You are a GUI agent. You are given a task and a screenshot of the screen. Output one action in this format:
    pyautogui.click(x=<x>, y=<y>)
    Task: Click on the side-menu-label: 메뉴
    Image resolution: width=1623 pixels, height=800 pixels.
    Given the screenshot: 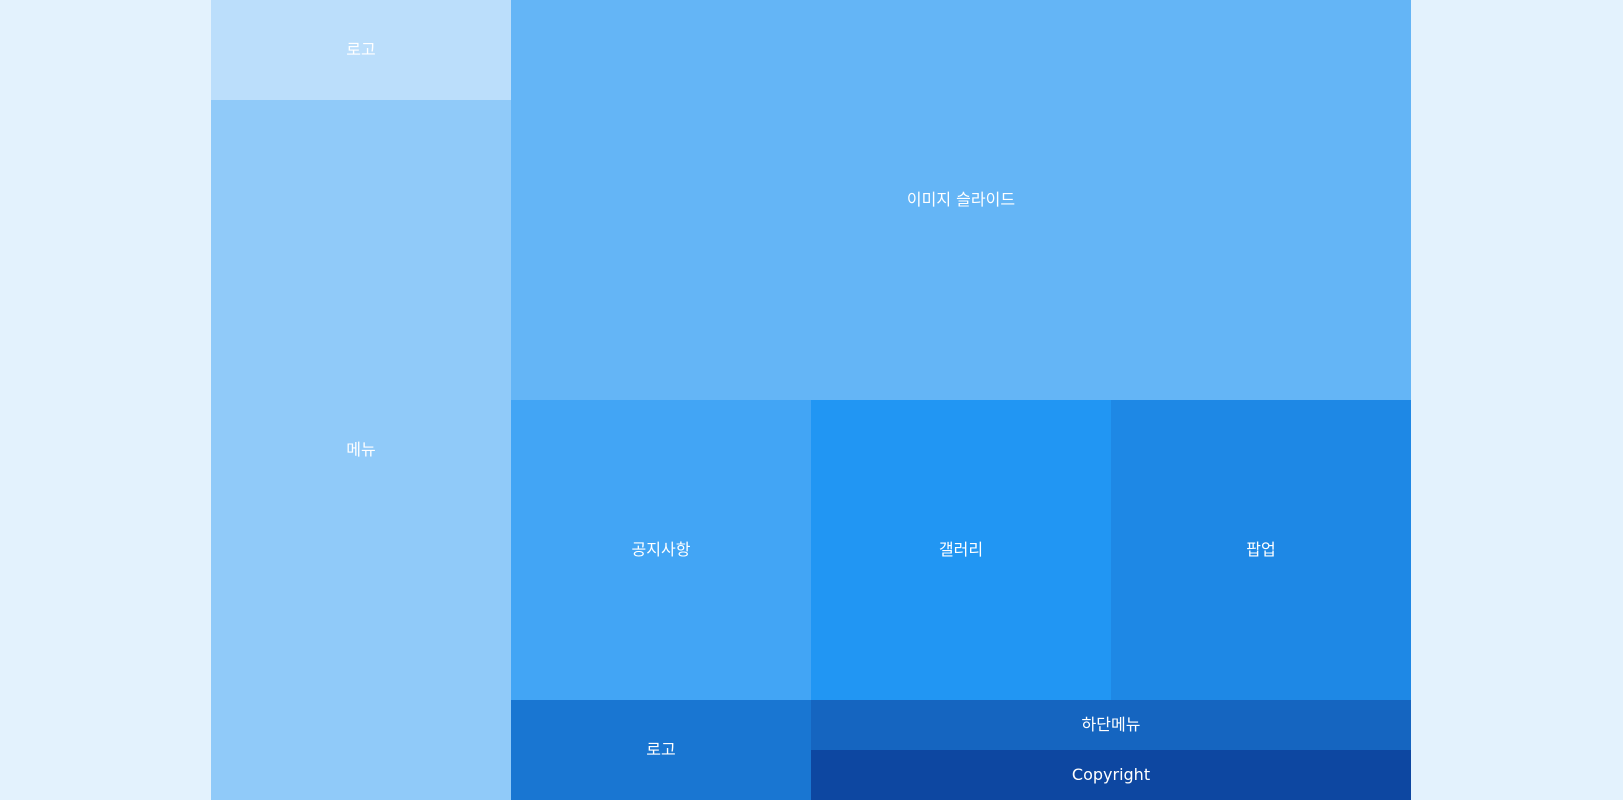 What is the action you would take?
    pyautogui.click(x=361, y=449)
    